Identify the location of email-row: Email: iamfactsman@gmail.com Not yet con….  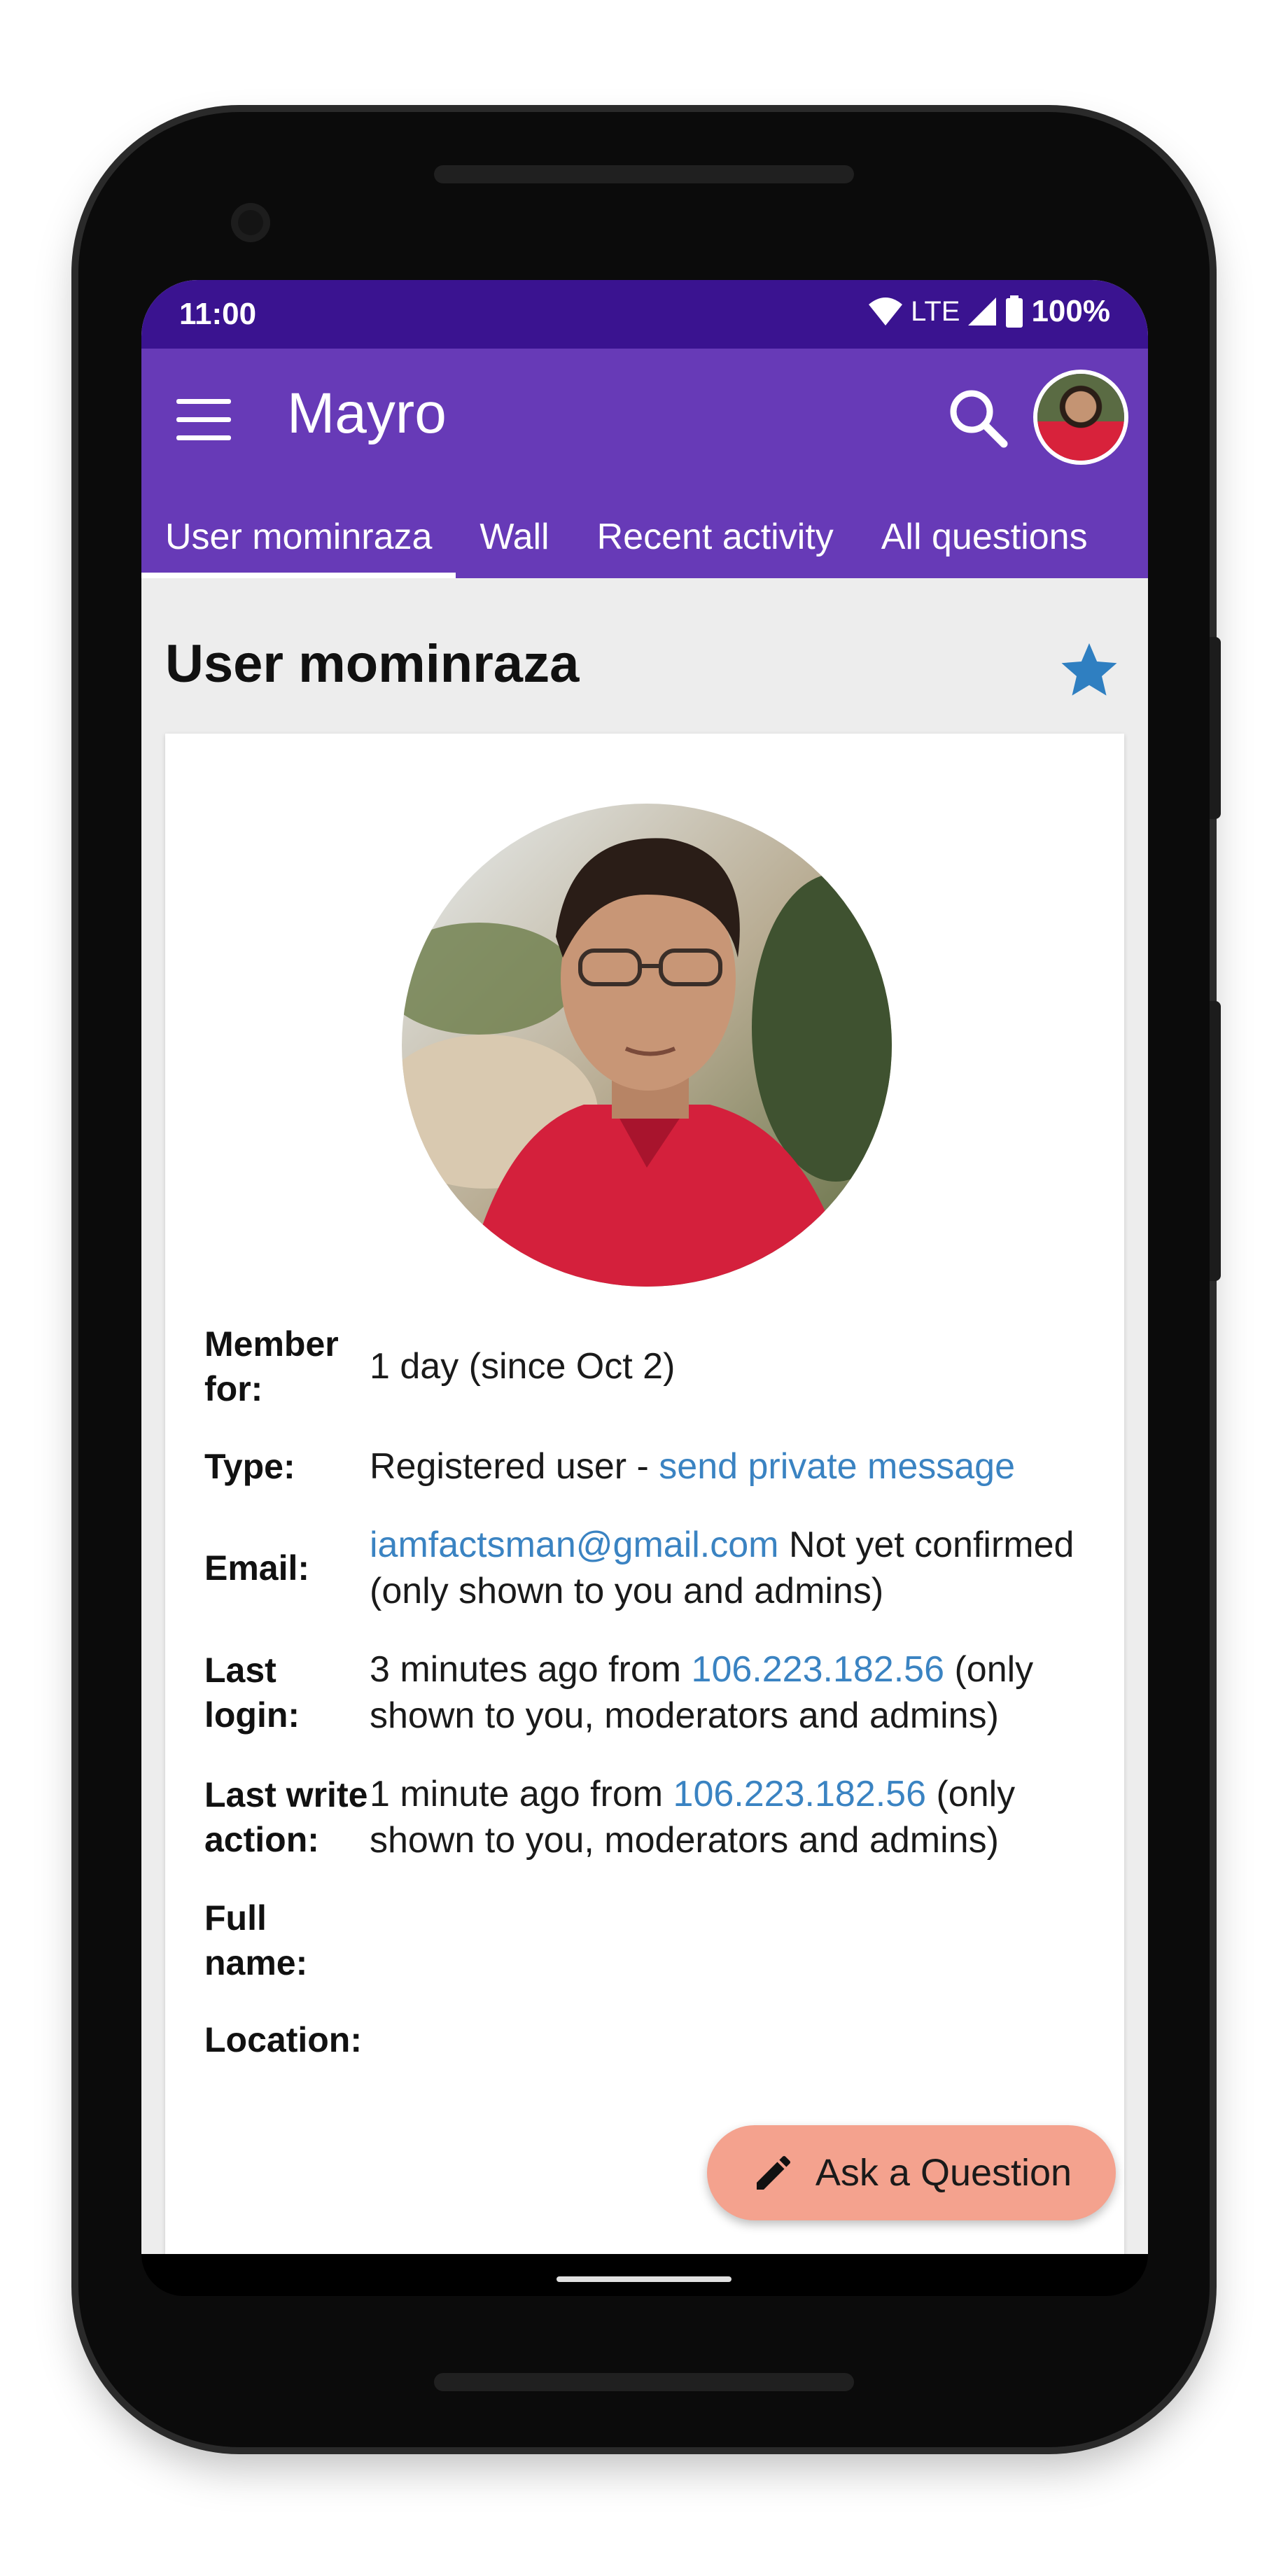
(648, 1568).